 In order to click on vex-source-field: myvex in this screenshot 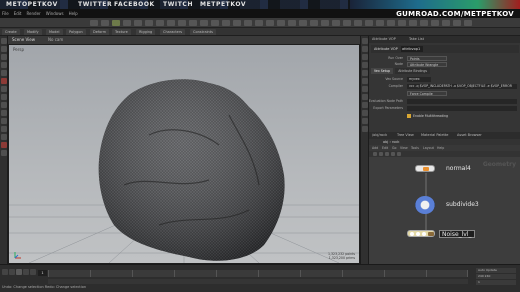, I will do `click(419, 79)`.